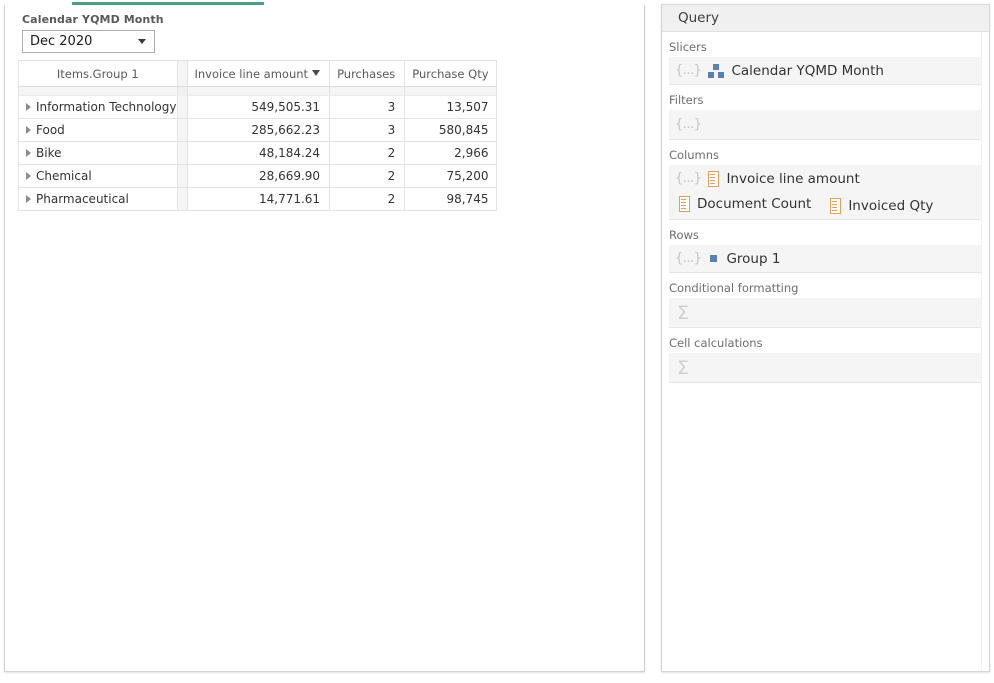 Image resolution: width=994 pixels, height=683 pixels. I want to click on spacer-cell-group, so click(98, 91).